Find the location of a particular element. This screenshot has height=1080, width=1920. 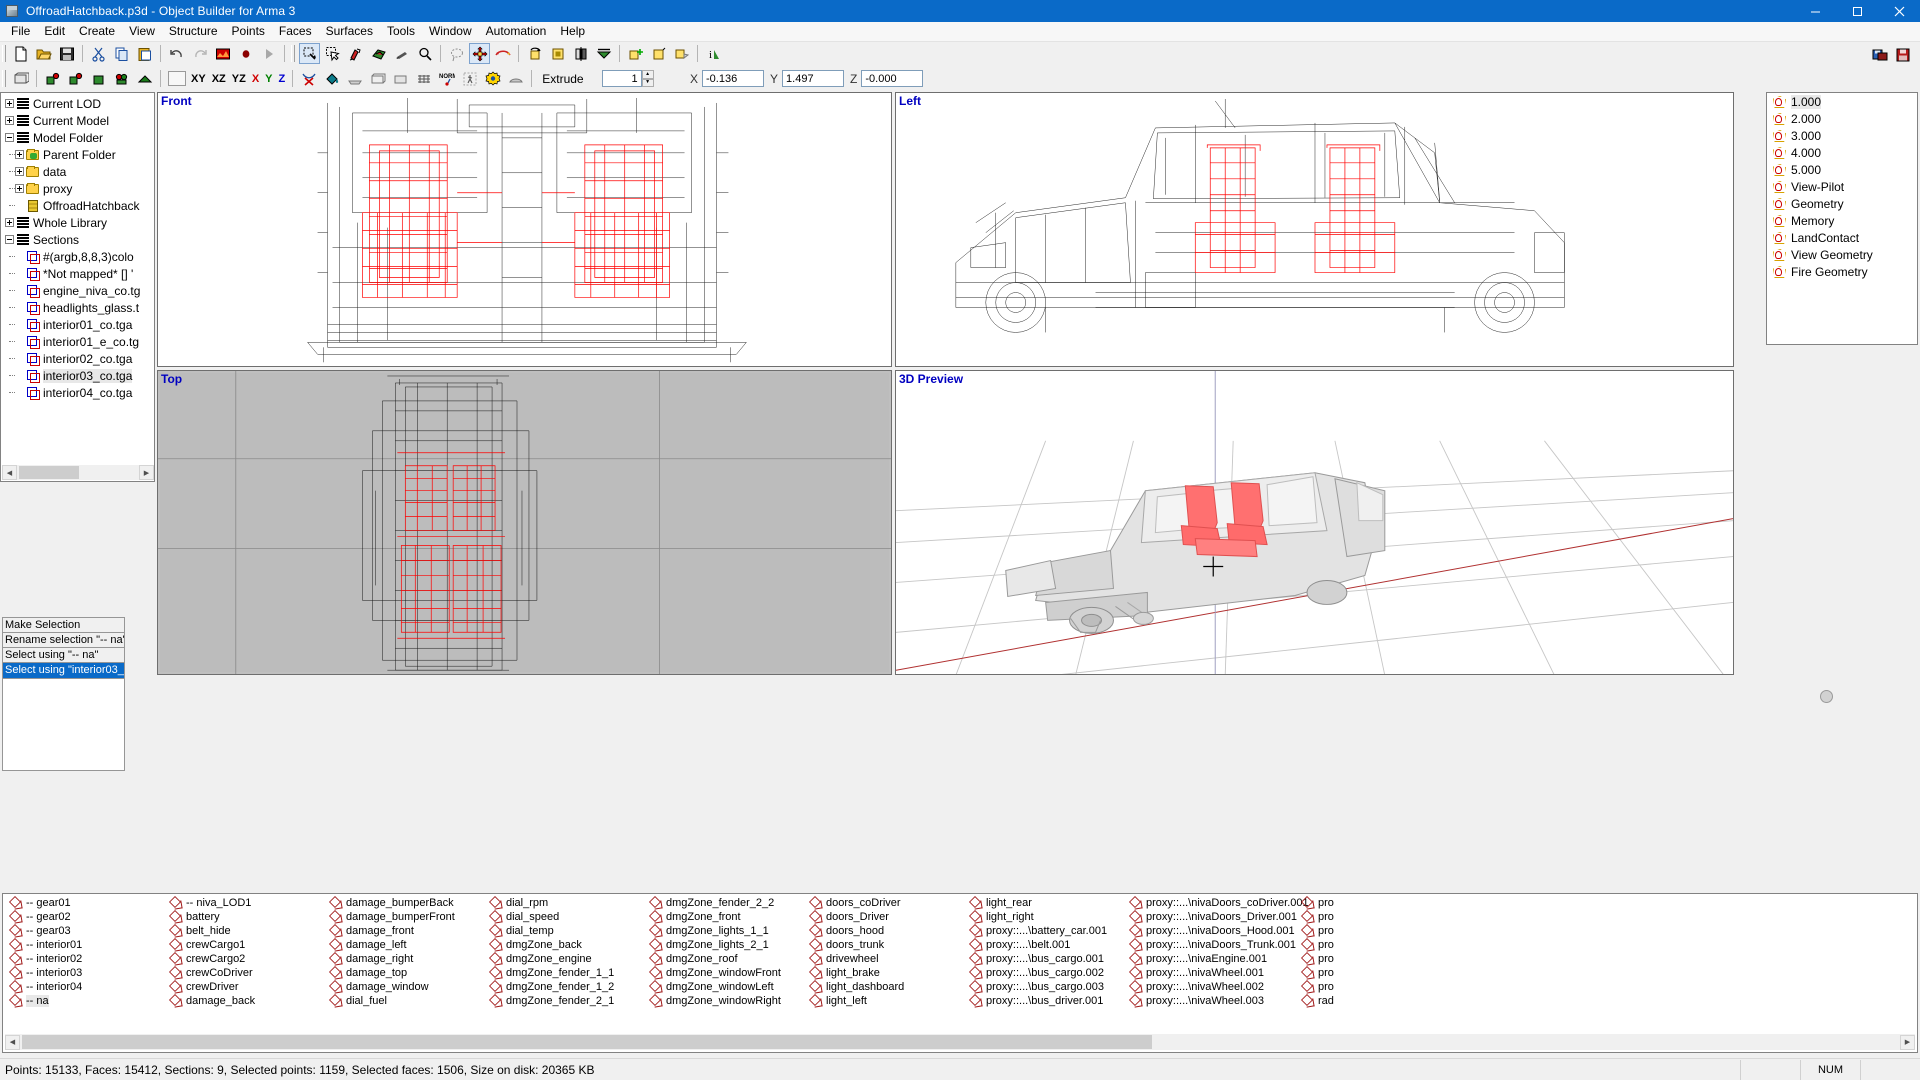

maximize-button is located at coordinates (1857, 11).